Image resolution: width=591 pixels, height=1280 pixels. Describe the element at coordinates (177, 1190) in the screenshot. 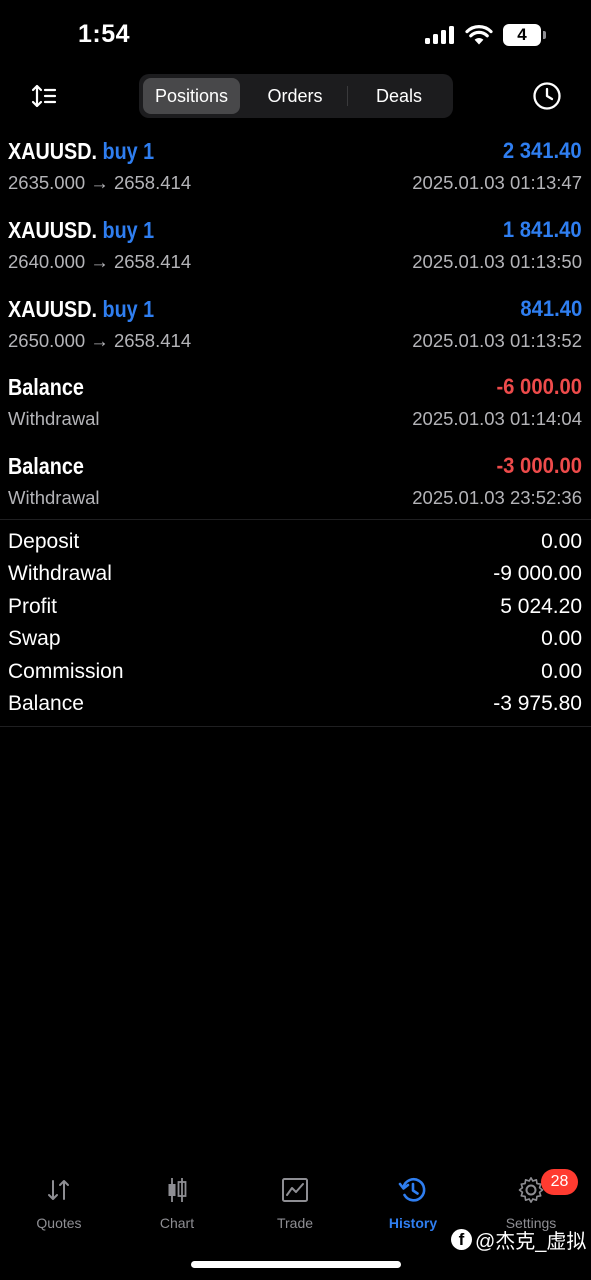

I see `candlestick-icon` at that location.